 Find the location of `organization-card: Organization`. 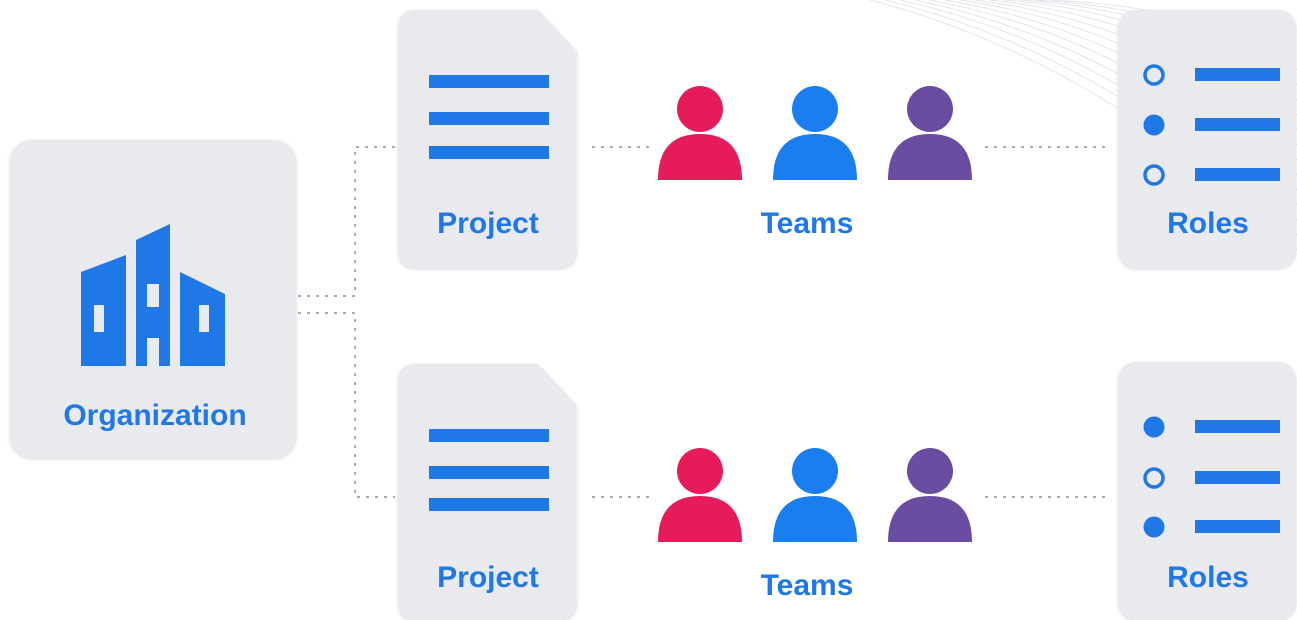

organization-card: Organization is located at coordinates (153, 299).